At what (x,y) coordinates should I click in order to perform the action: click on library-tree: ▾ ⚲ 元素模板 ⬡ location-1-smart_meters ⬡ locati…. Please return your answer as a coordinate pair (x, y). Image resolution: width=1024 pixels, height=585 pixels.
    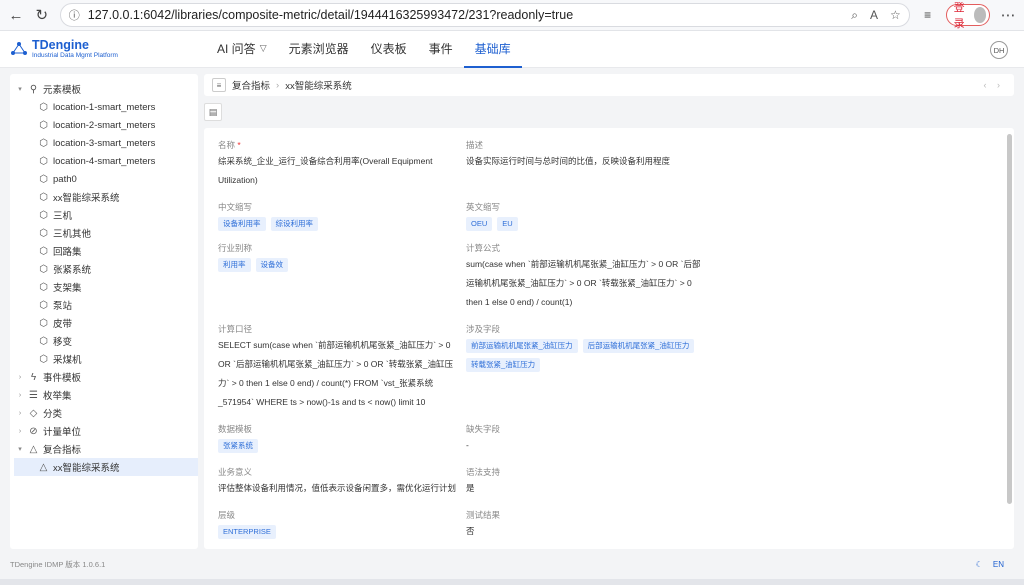
    Looking at the image, I should click on (104, 311).